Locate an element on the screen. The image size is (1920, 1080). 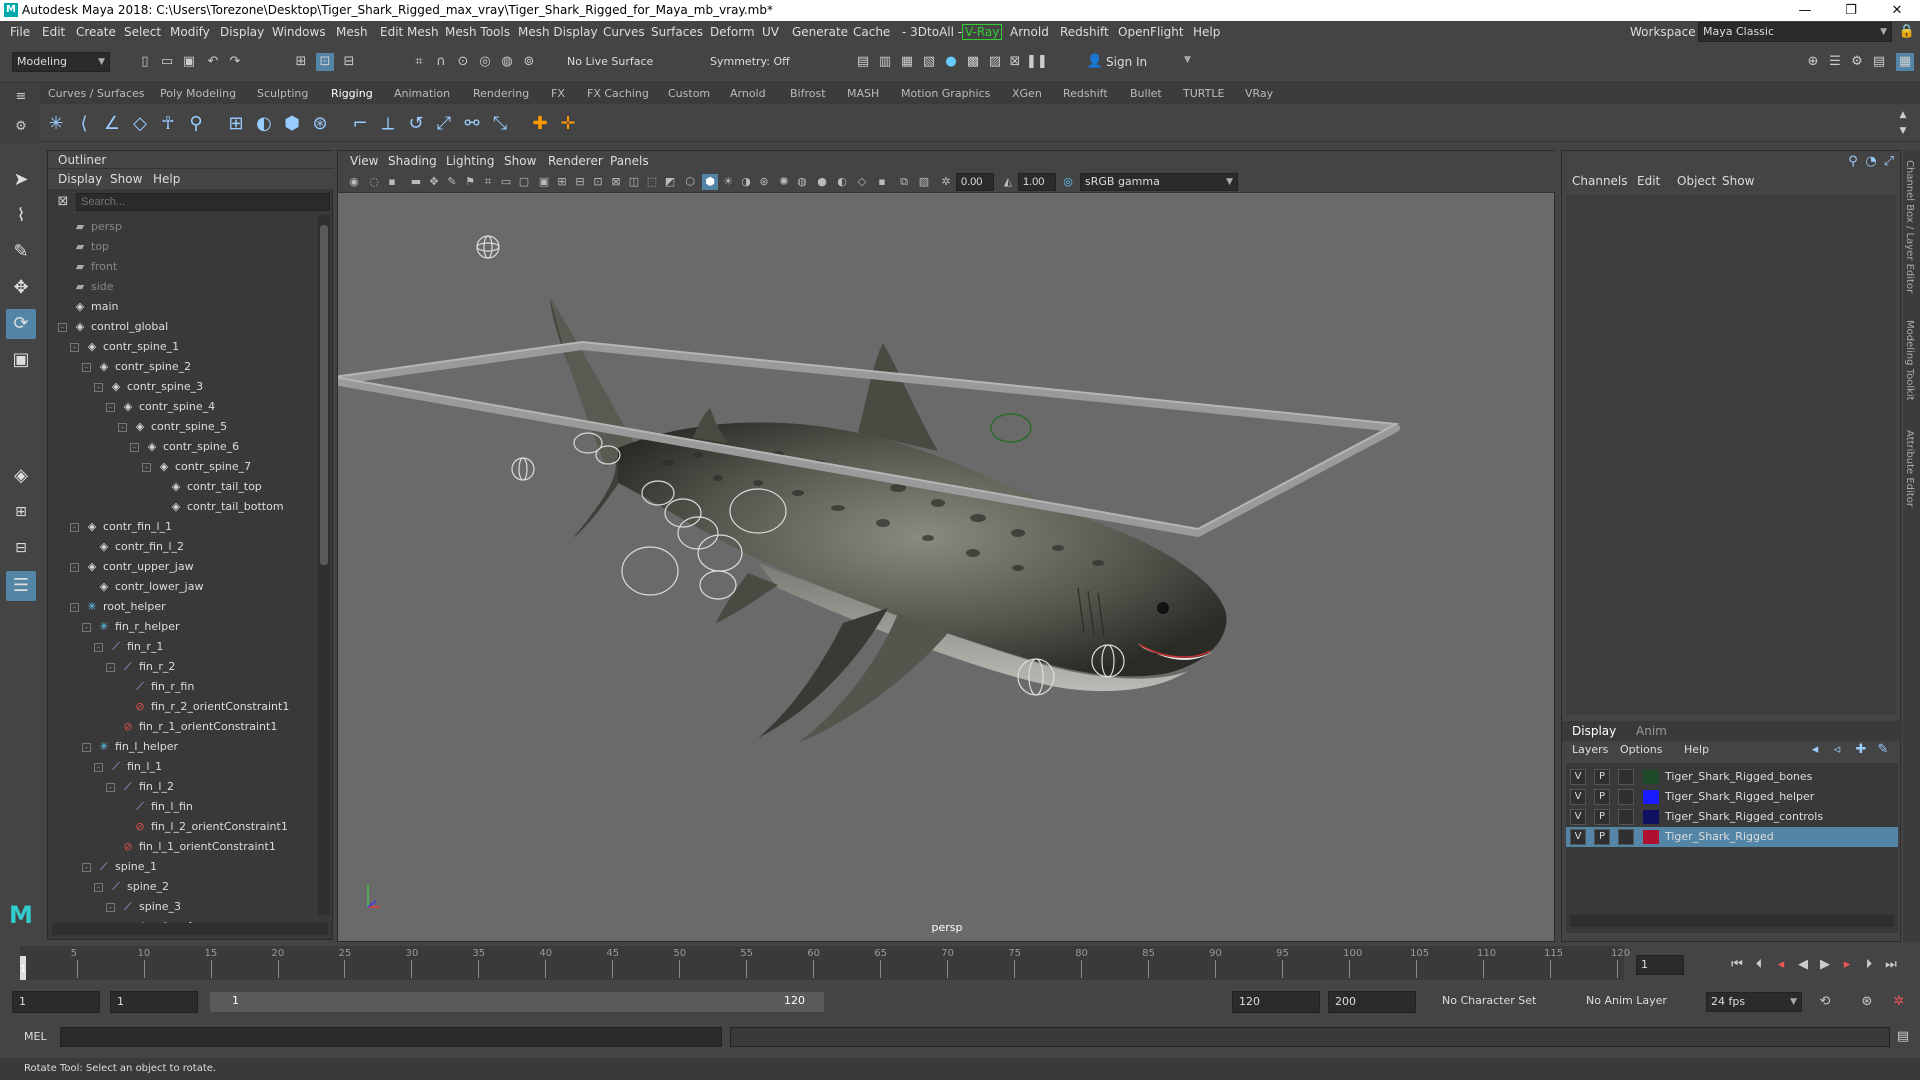
outliner-node: - ⟋ spine_3 is located at coordinates (143, 907).